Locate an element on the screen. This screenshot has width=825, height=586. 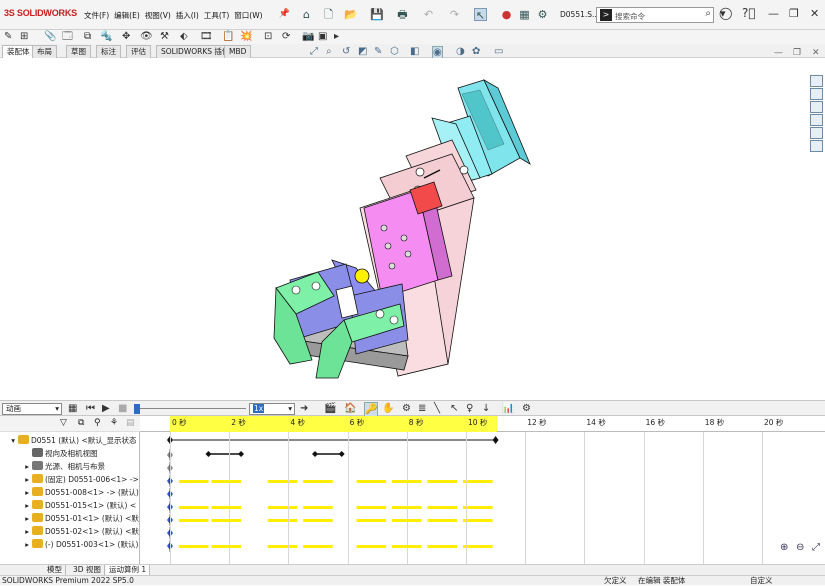
tab-5: SOLIDWORKS 插件 is located at coordinates (195, 51).